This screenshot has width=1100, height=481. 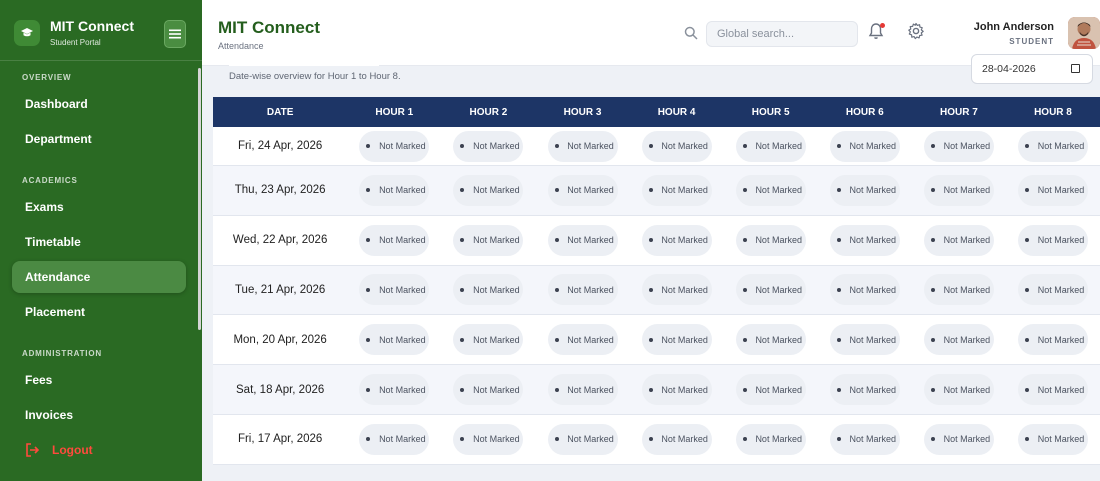 I want to click on calendar-icon, so click(x=1075, y=68).